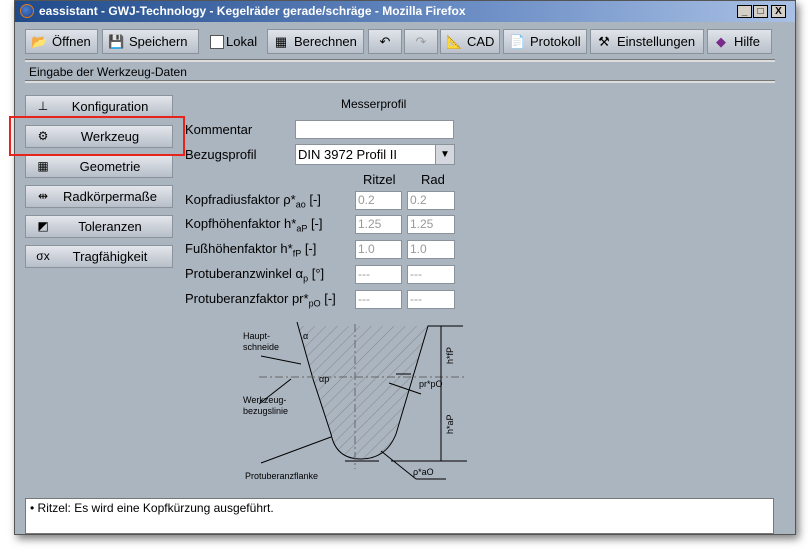  I want to click on label-schneide: schneide, so click(261, 347).